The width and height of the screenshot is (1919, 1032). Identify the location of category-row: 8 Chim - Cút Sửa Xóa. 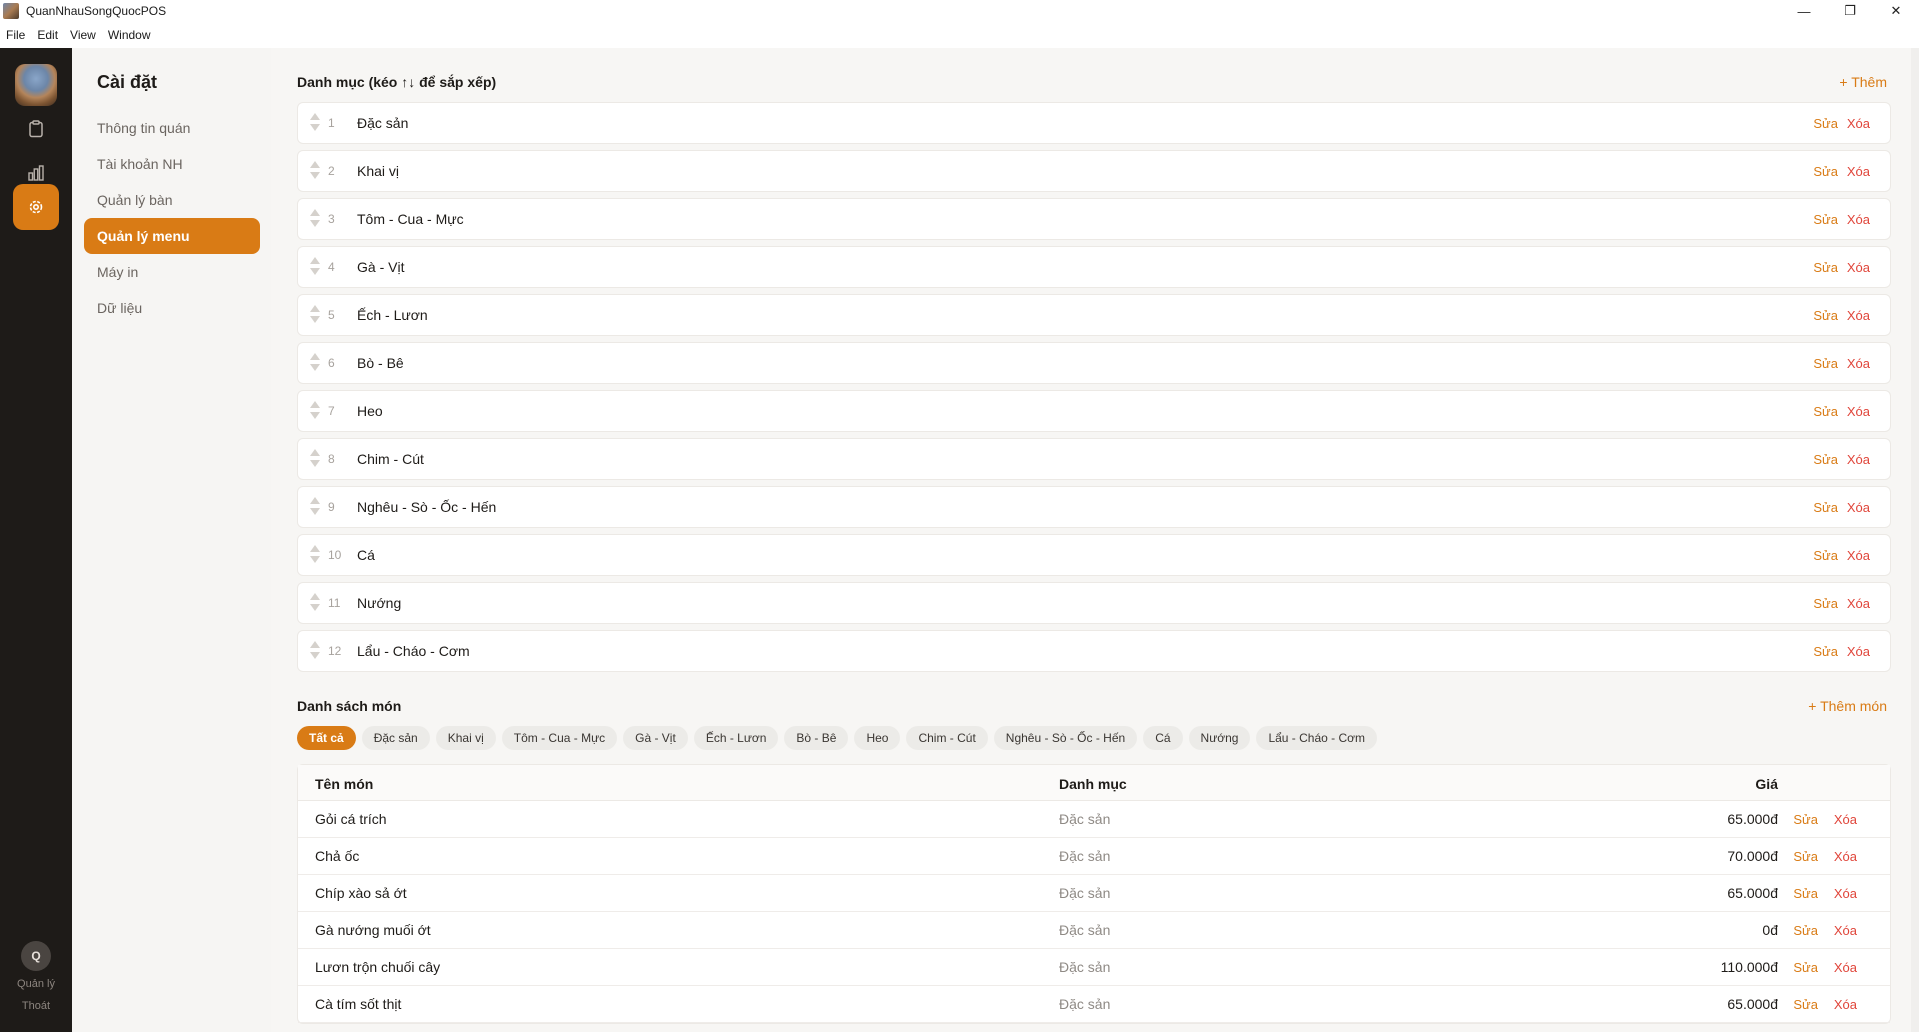
(1094, 459).